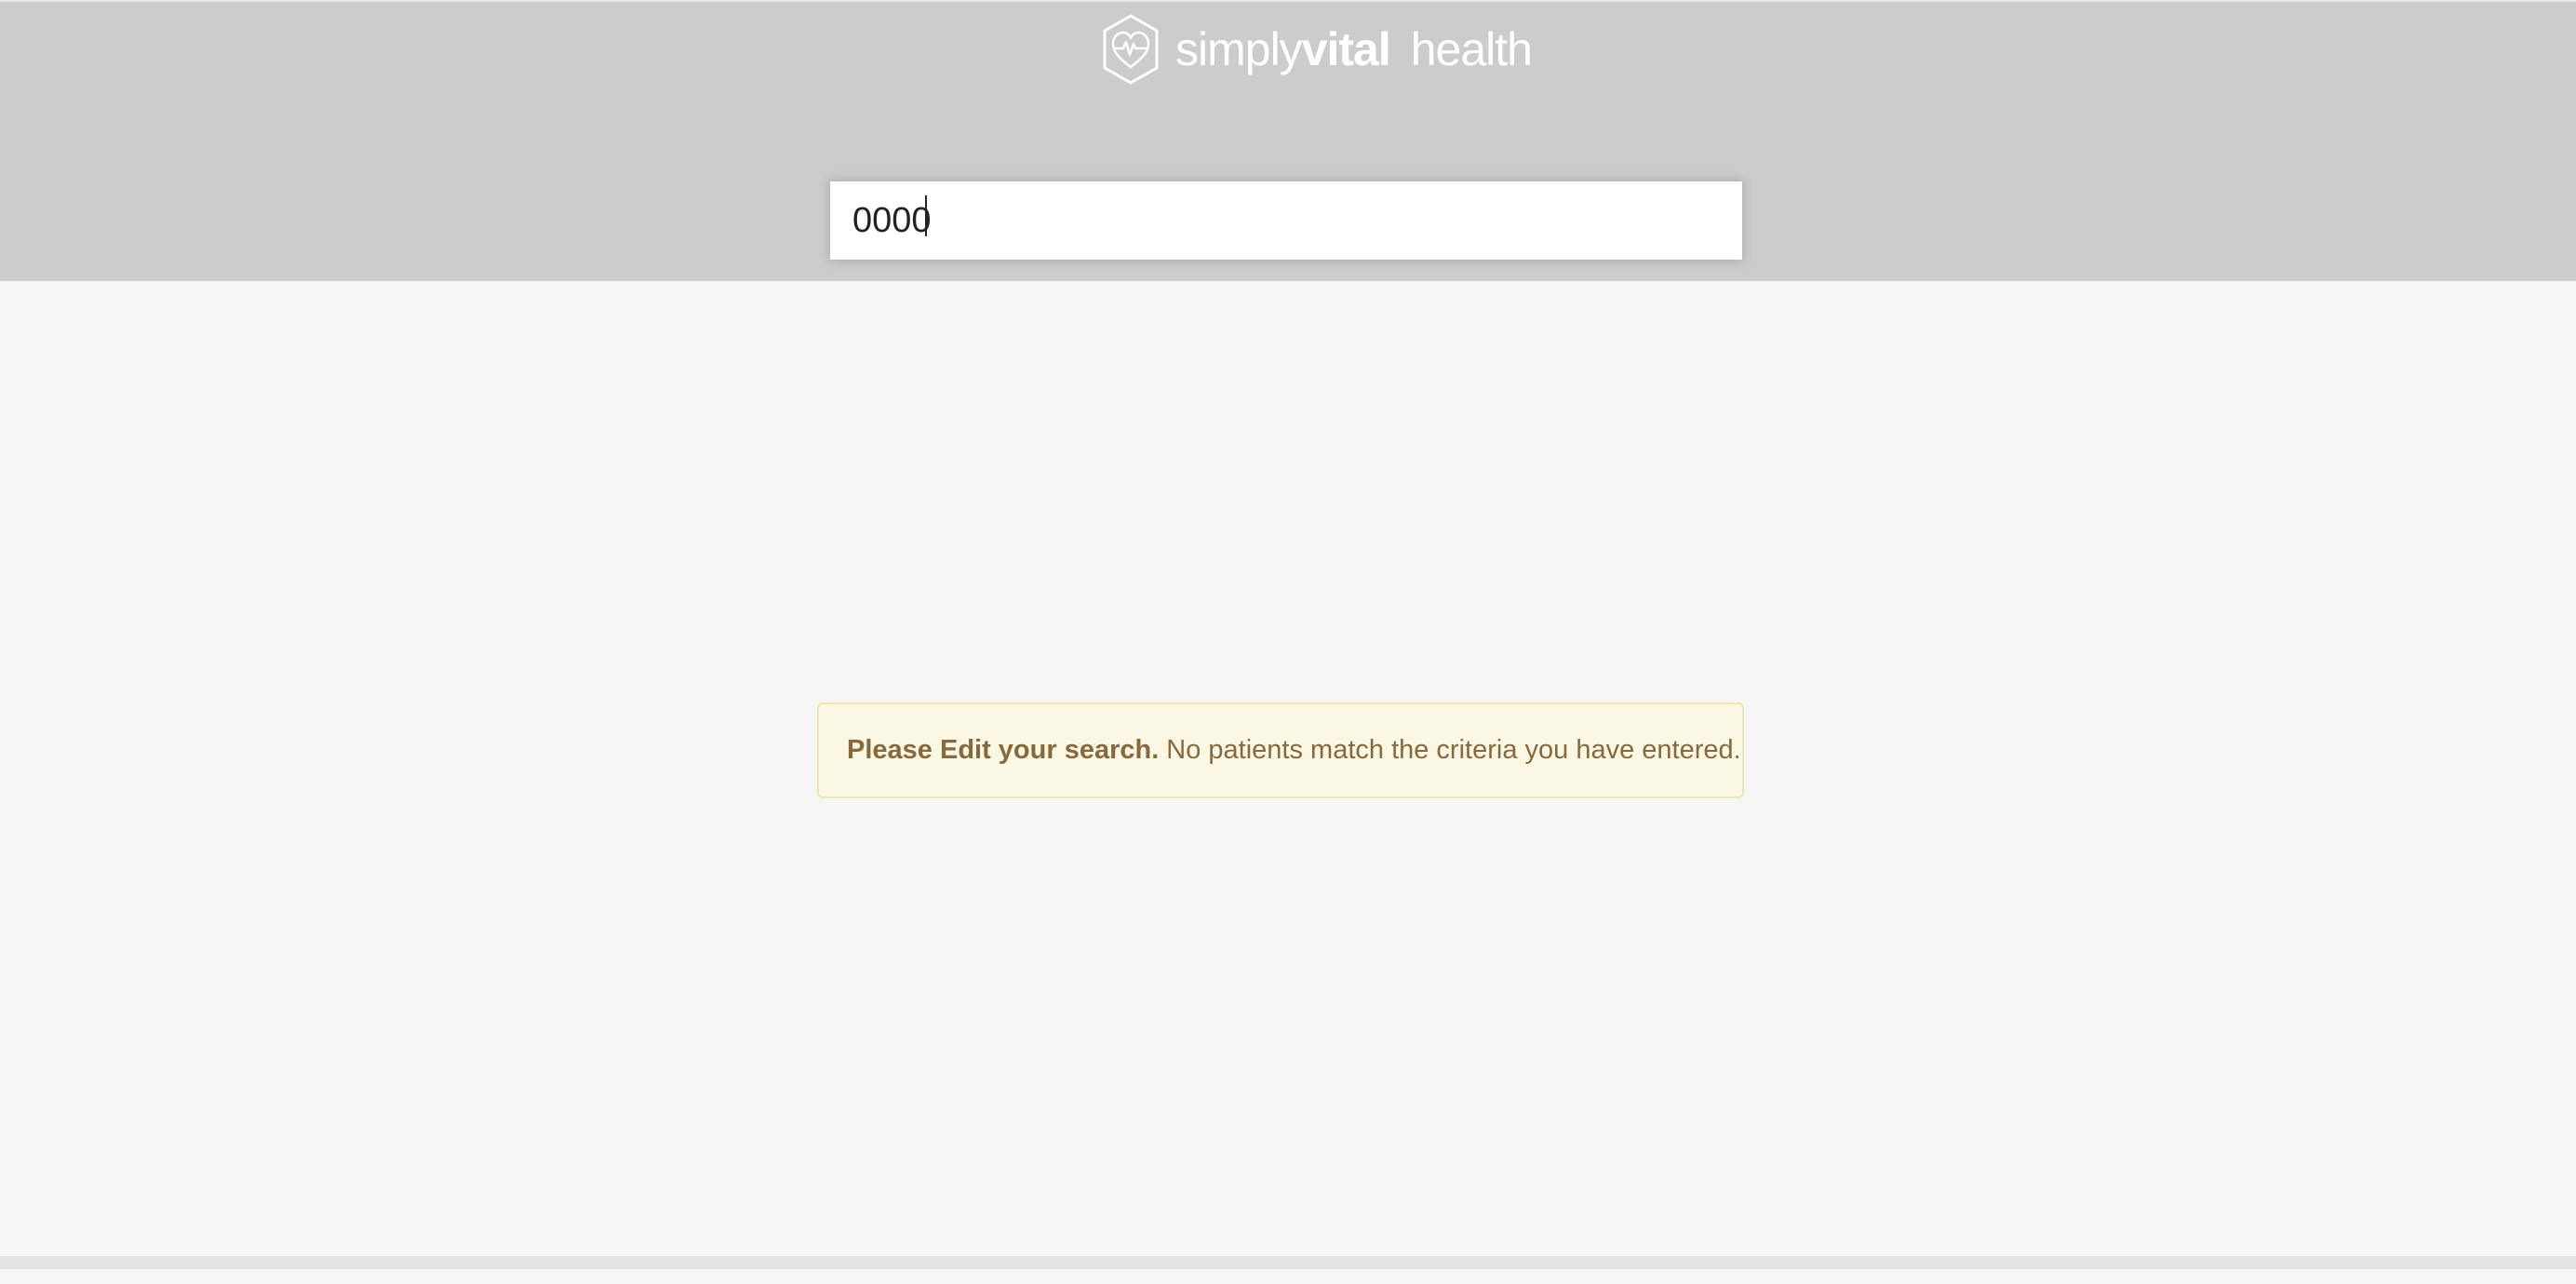 This screenshot has height=1284, width=2576. I want to click on brand-name-light: simply, so click(1239, 49).